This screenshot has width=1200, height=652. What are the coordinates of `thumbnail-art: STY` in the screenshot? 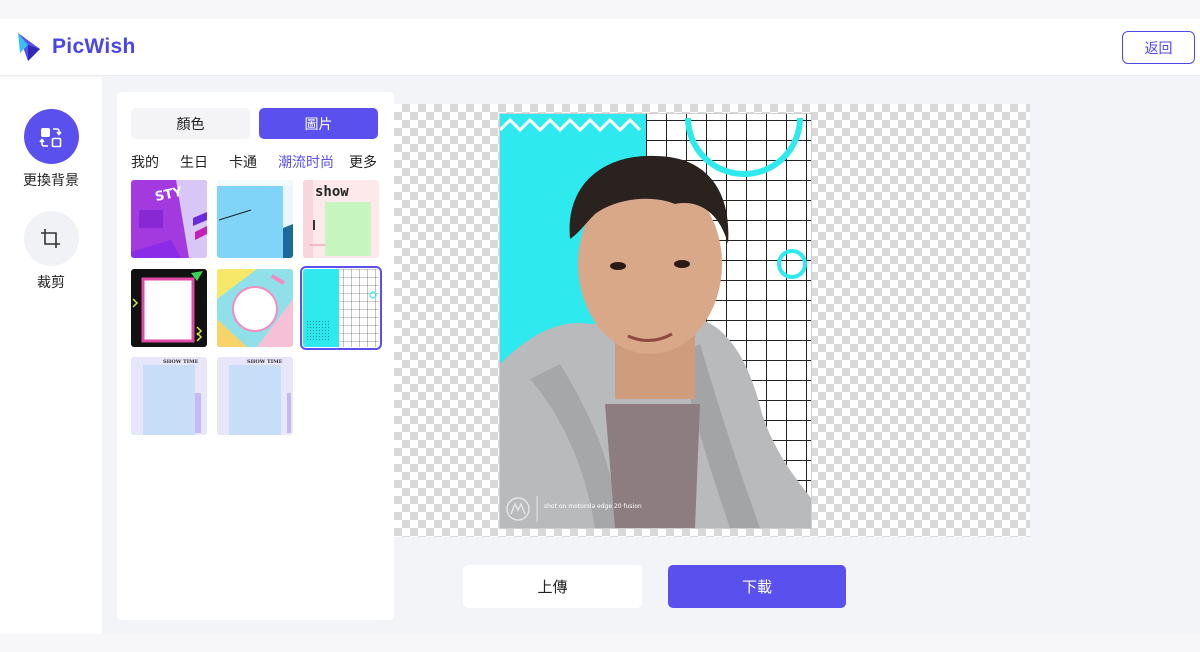 It's located at (169, 219).